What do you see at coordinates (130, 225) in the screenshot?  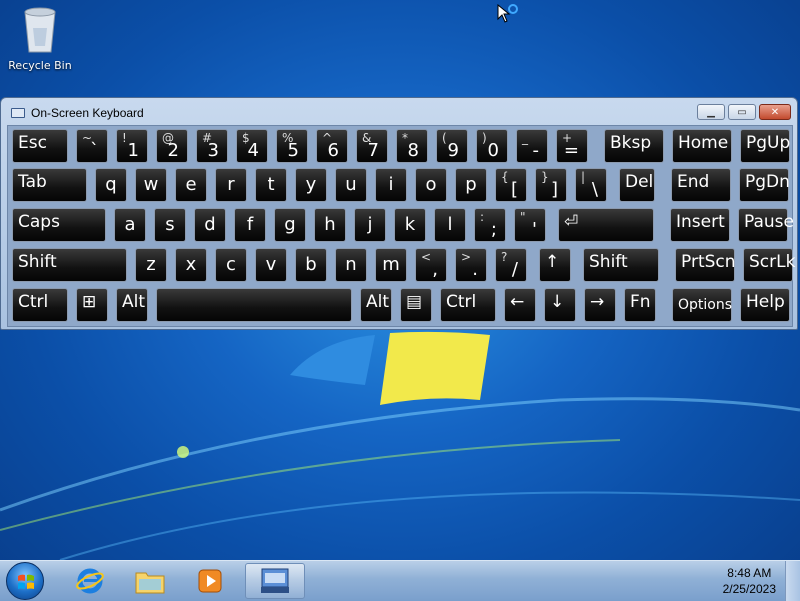 I see `key-a: a` at bounding box center [130, 225].